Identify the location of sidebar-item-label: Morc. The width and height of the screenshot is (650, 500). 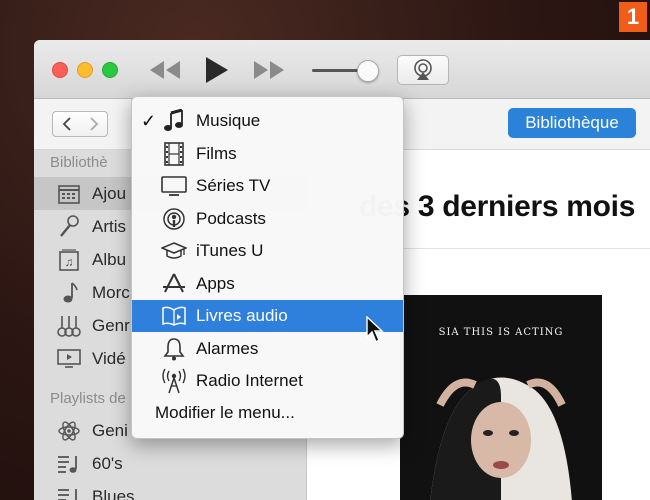
(111, 292).